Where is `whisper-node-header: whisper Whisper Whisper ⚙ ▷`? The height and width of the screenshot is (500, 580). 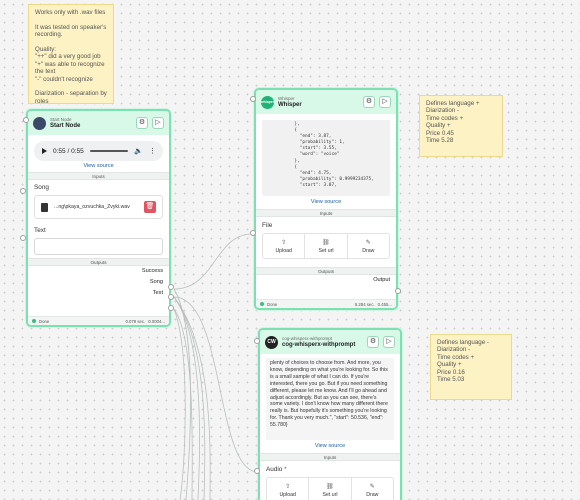
whisper-node-header: whisper Whisper Whisper ⚙ ▷ is located at coordinates (326, 102).